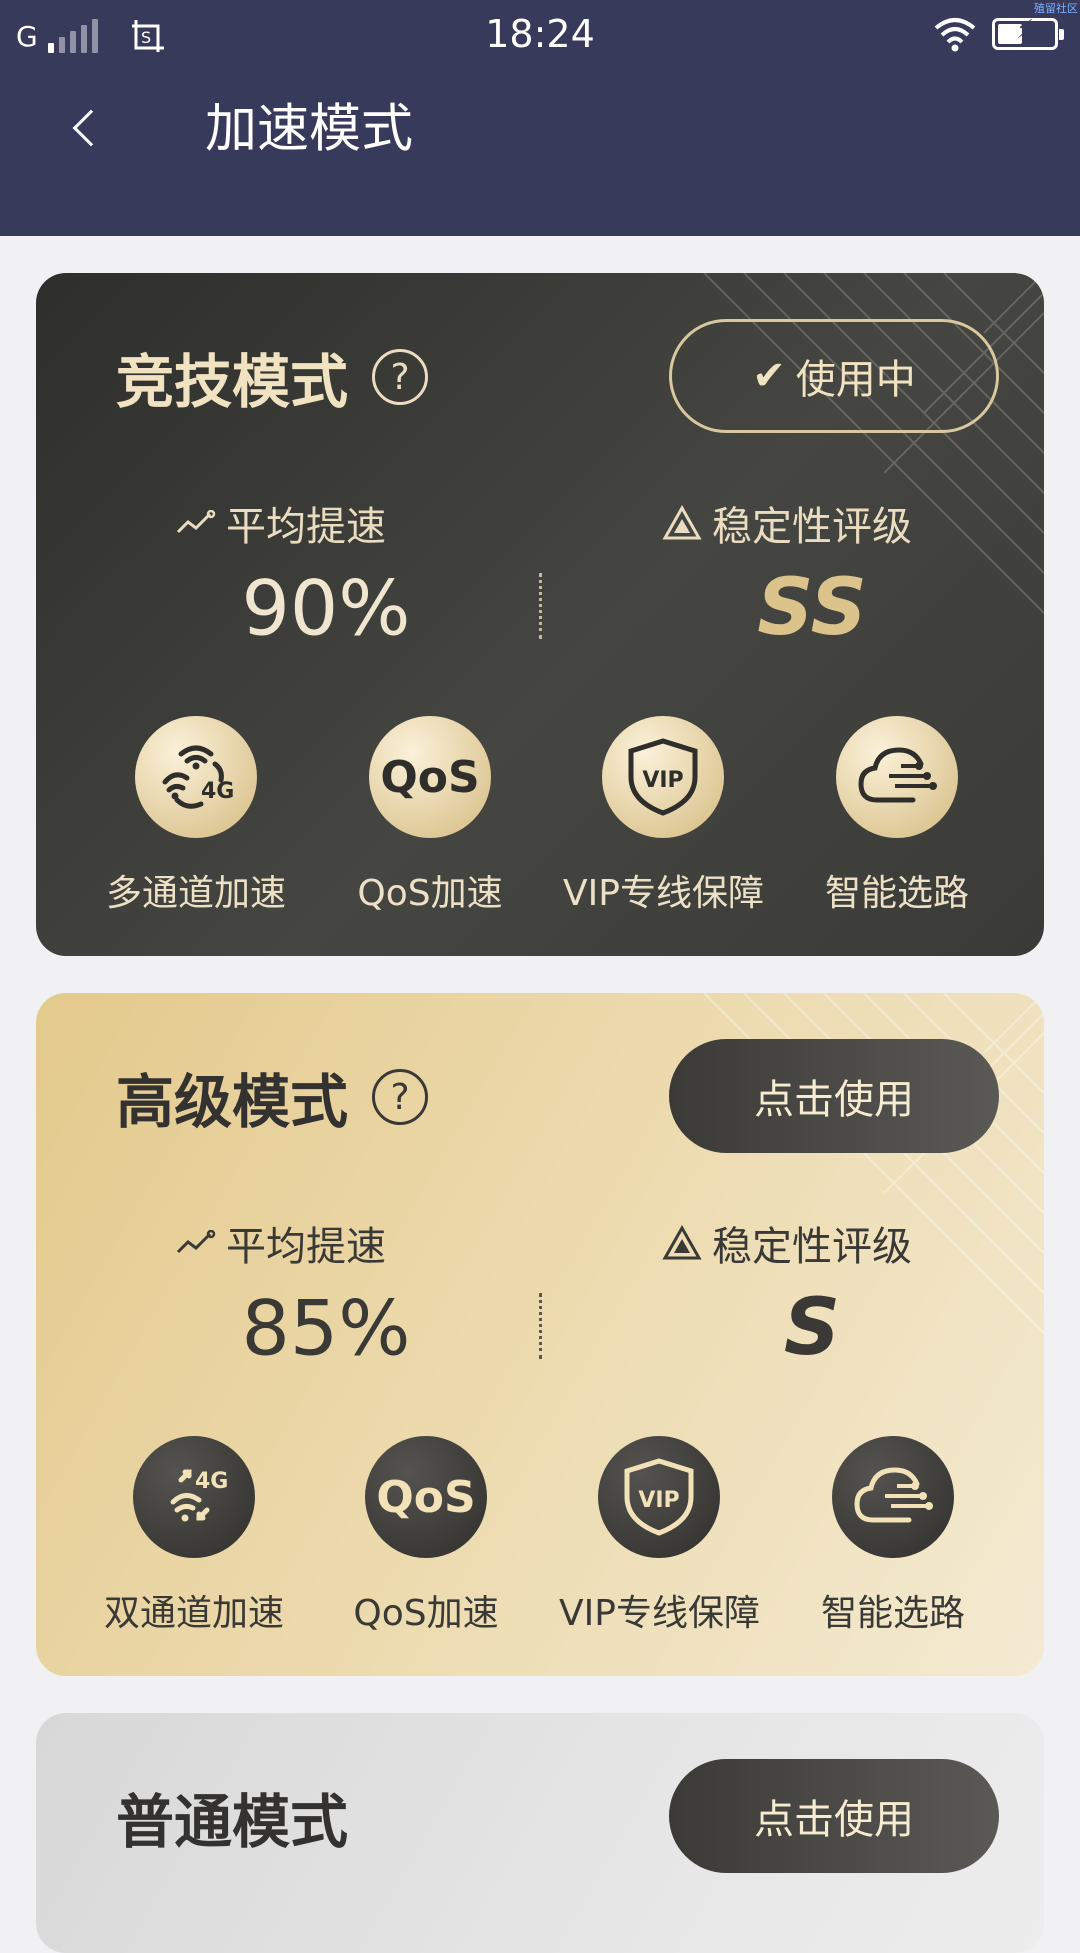 The width and height of the screenshot is (1080, 1953). Describe the element at coordinates (812, 1328) in the screenshot. I see `stability-value: S` at that location.